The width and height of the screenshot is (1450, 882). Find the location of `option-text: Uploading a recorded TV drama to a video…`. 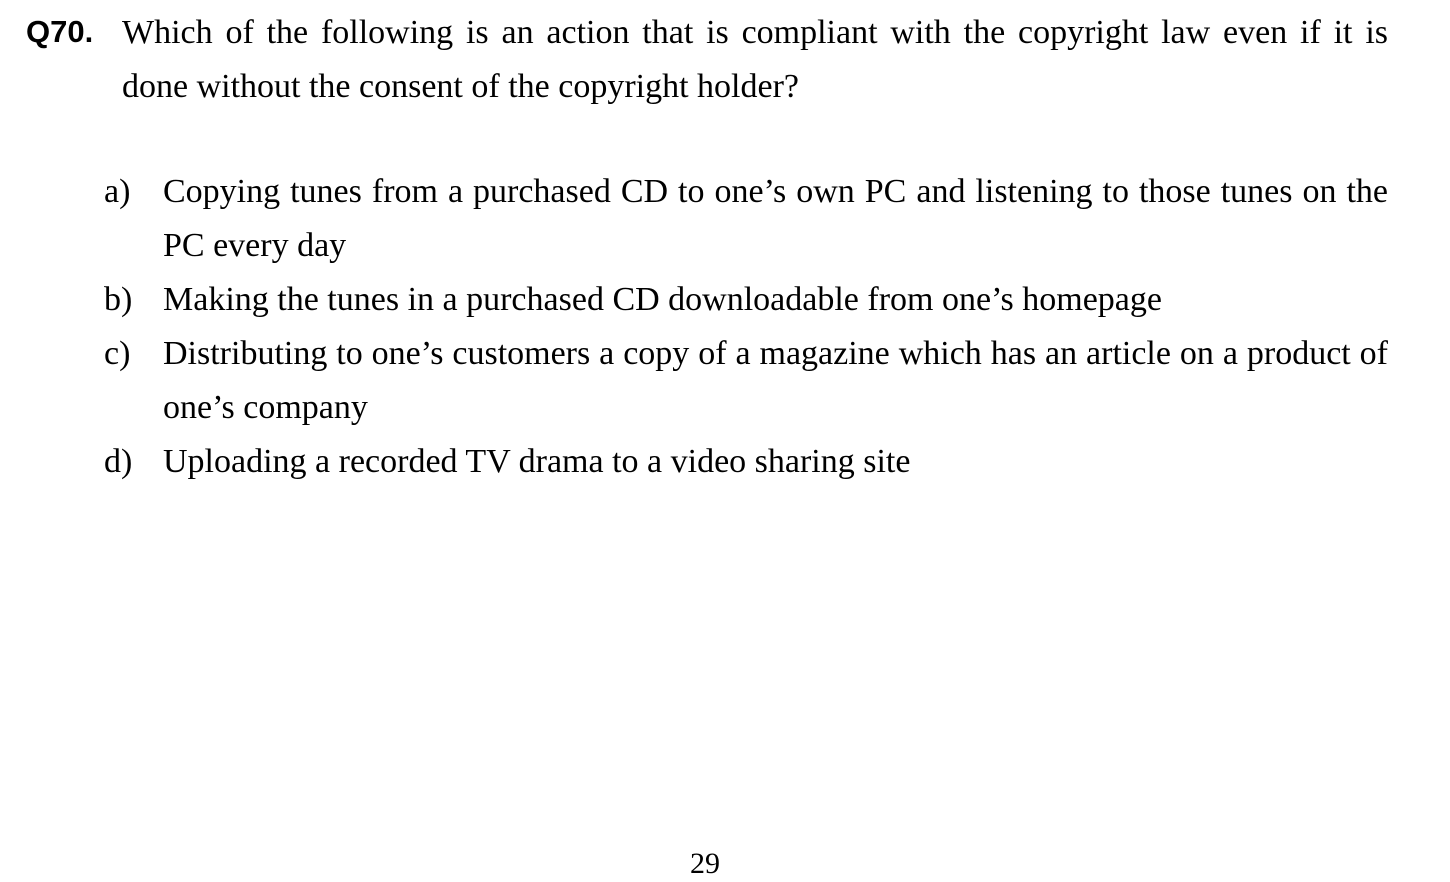

option-text: Uploading a recorded TV drama to a video… is located at coordinates (537, 461).